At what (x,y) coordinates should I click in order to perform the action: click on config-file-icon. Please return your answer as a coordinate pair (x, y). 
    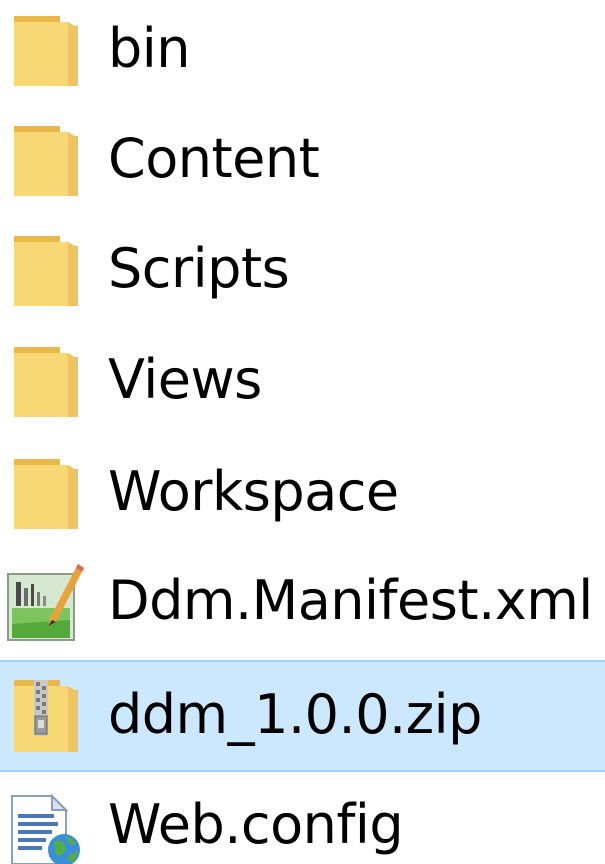
    Looking at the image, I should click on (46, 824).